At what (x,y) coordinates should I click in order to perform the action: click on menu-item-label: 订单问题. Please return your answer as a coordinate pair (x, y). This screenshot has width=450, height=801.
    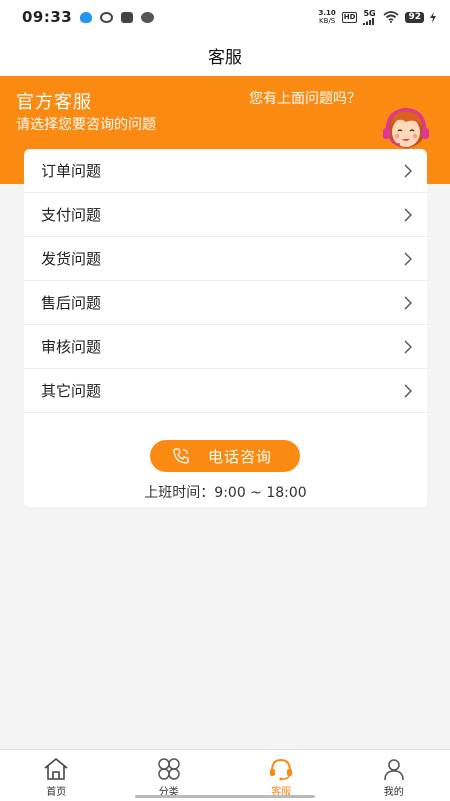
    Looking at the image, I should click on (71, 170).